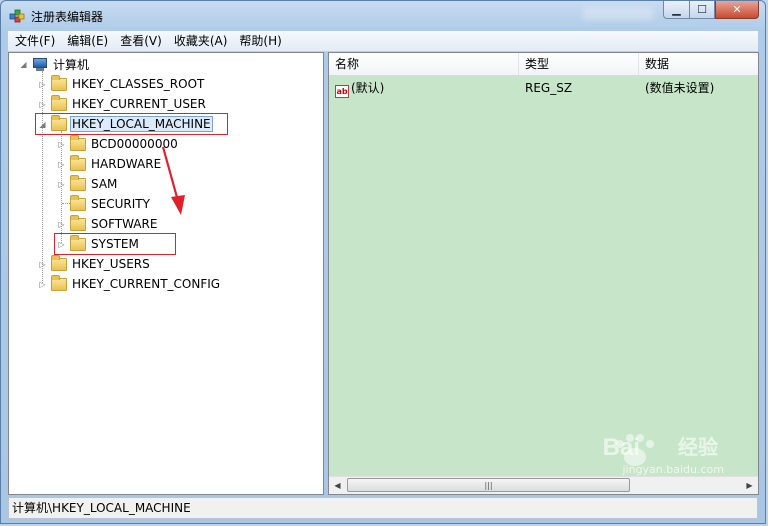 This screenshot has height=526, width=768. Describe the element at coordinates (40, 64) in the screenshot. I see `computer-icon` at that location.